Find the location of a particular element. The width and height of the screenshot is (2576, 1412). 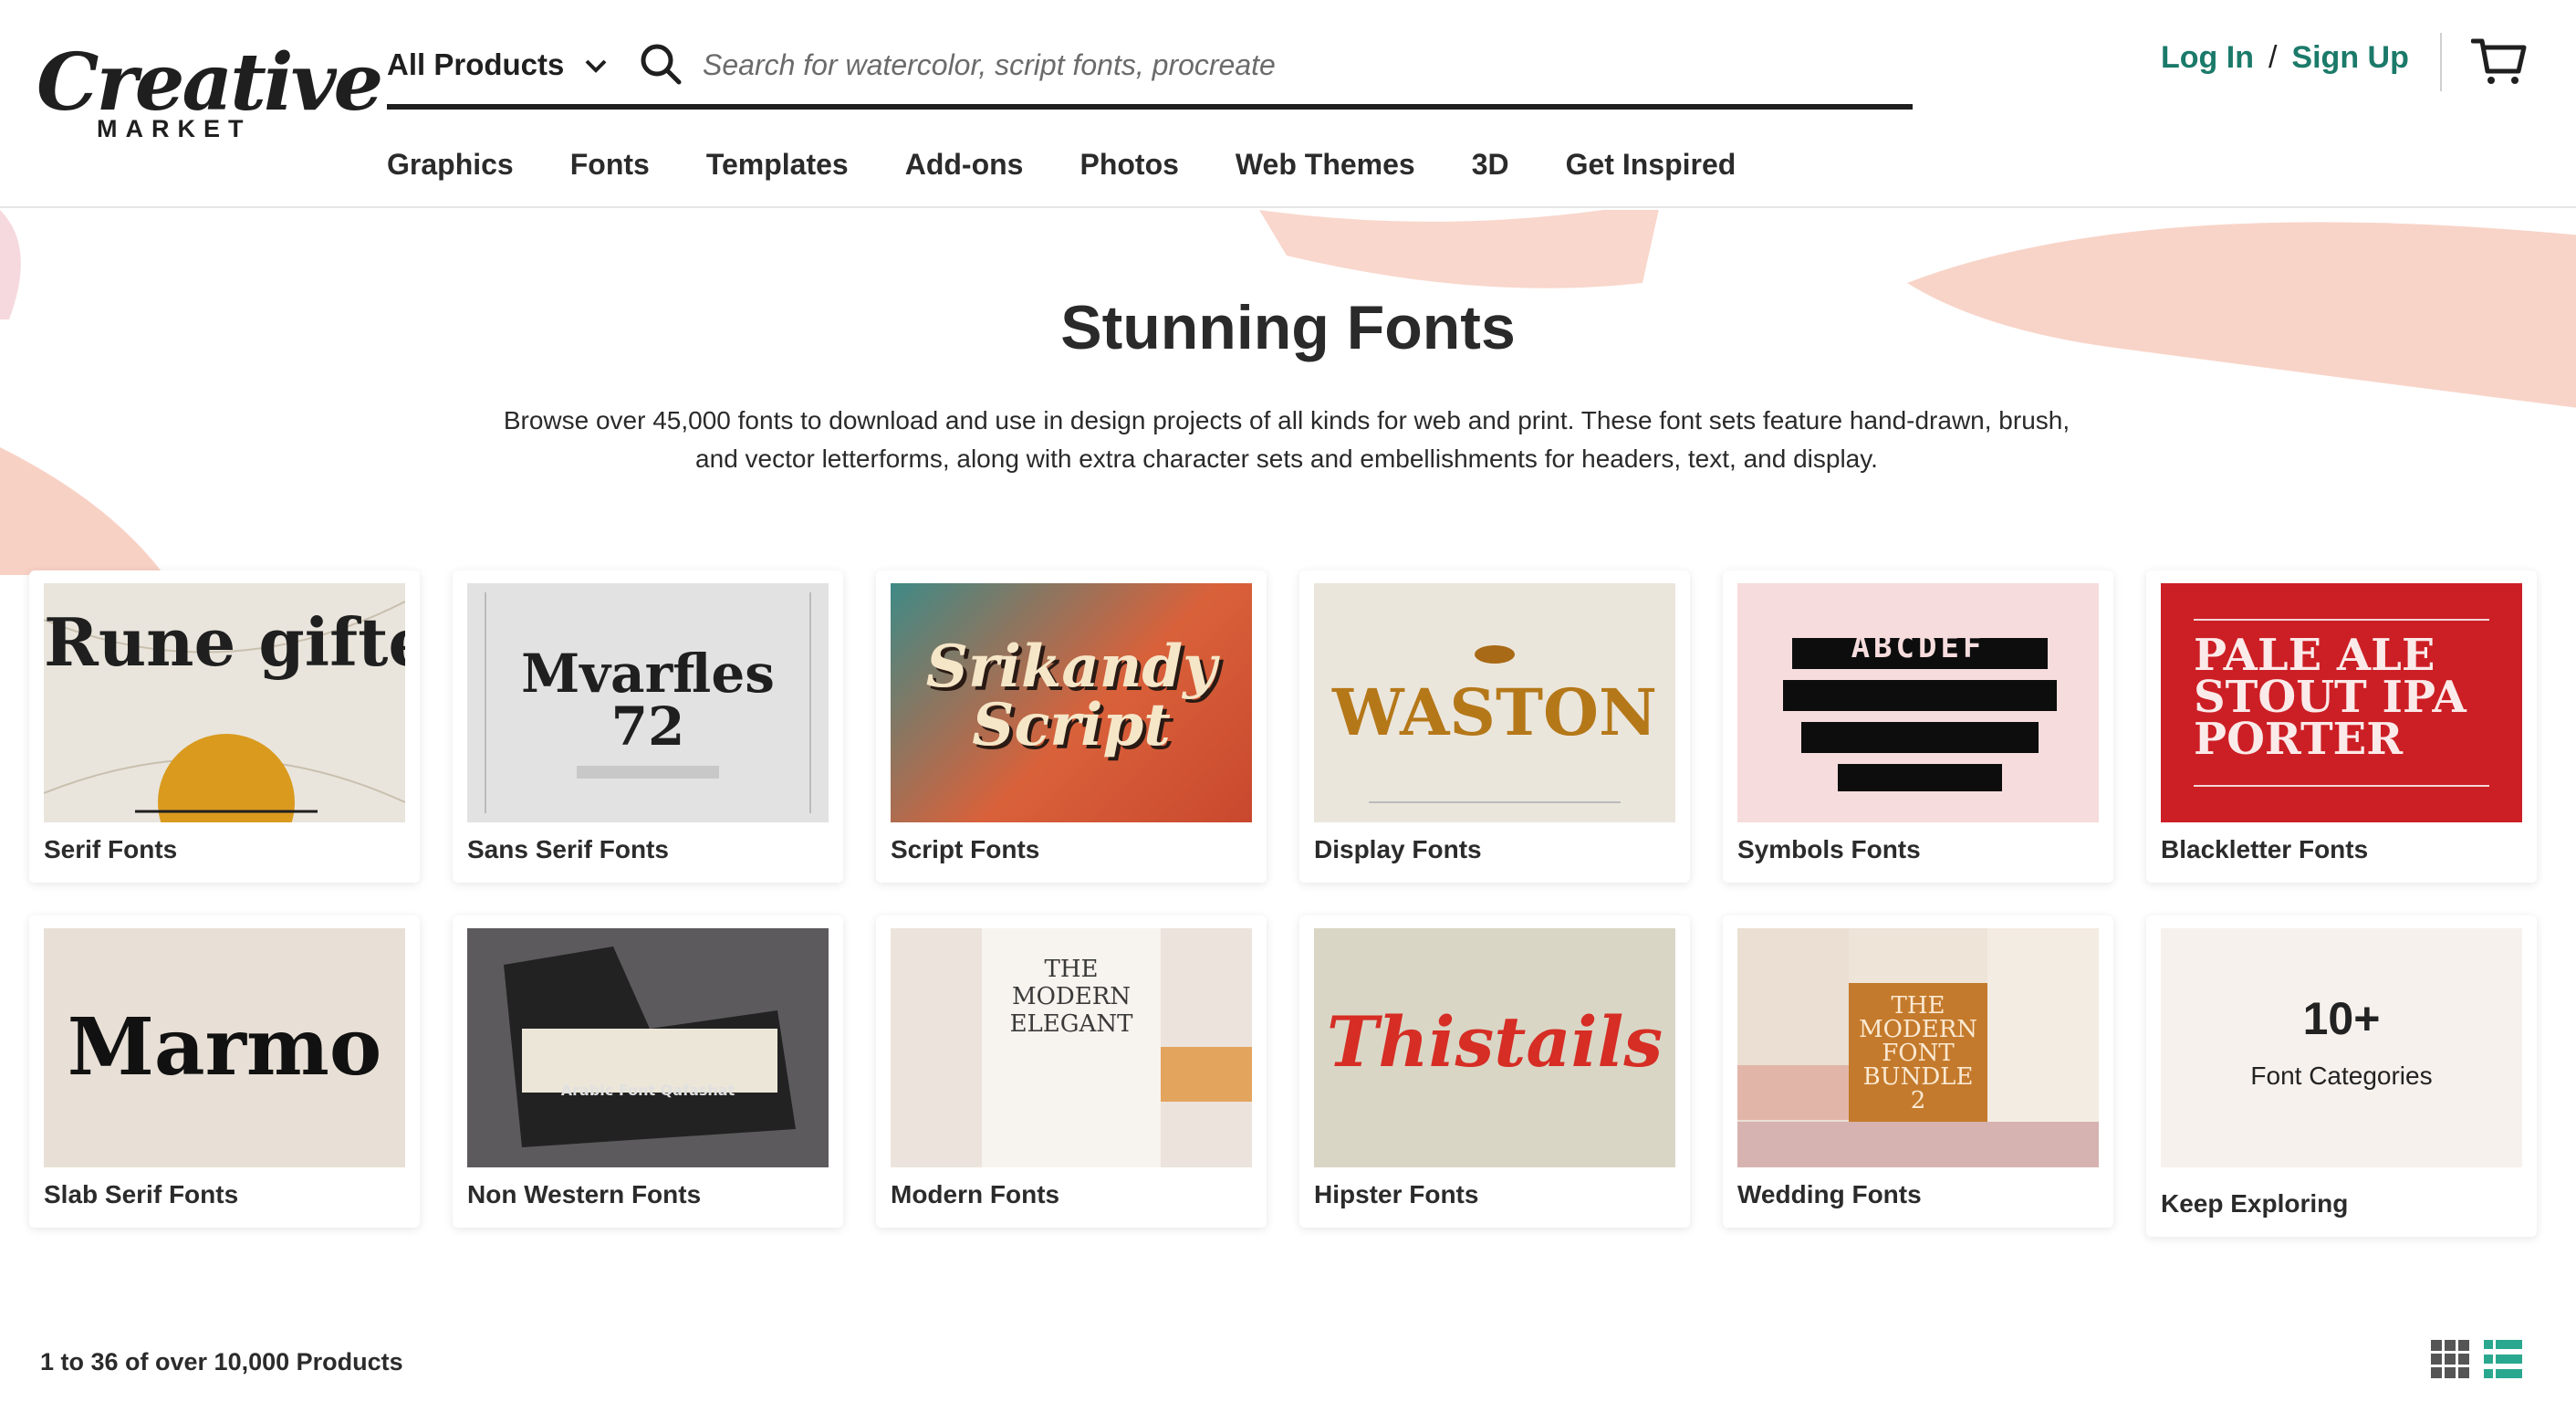

category-thumbnail: PALE ALE STOUT IPA PORTER is located at coordinates (2341, 703).